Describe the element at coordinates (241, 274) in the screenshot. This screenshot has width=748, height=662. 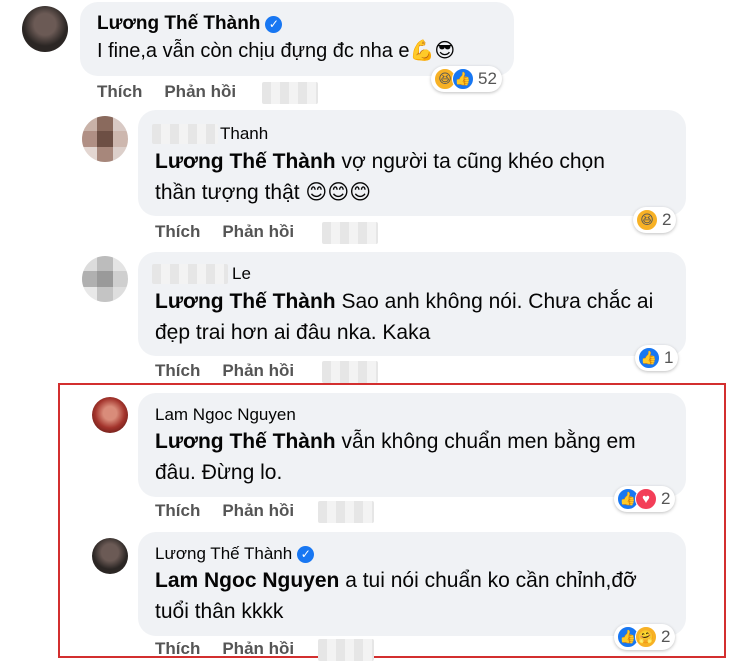
I see `commenter-name: Le` at that location.